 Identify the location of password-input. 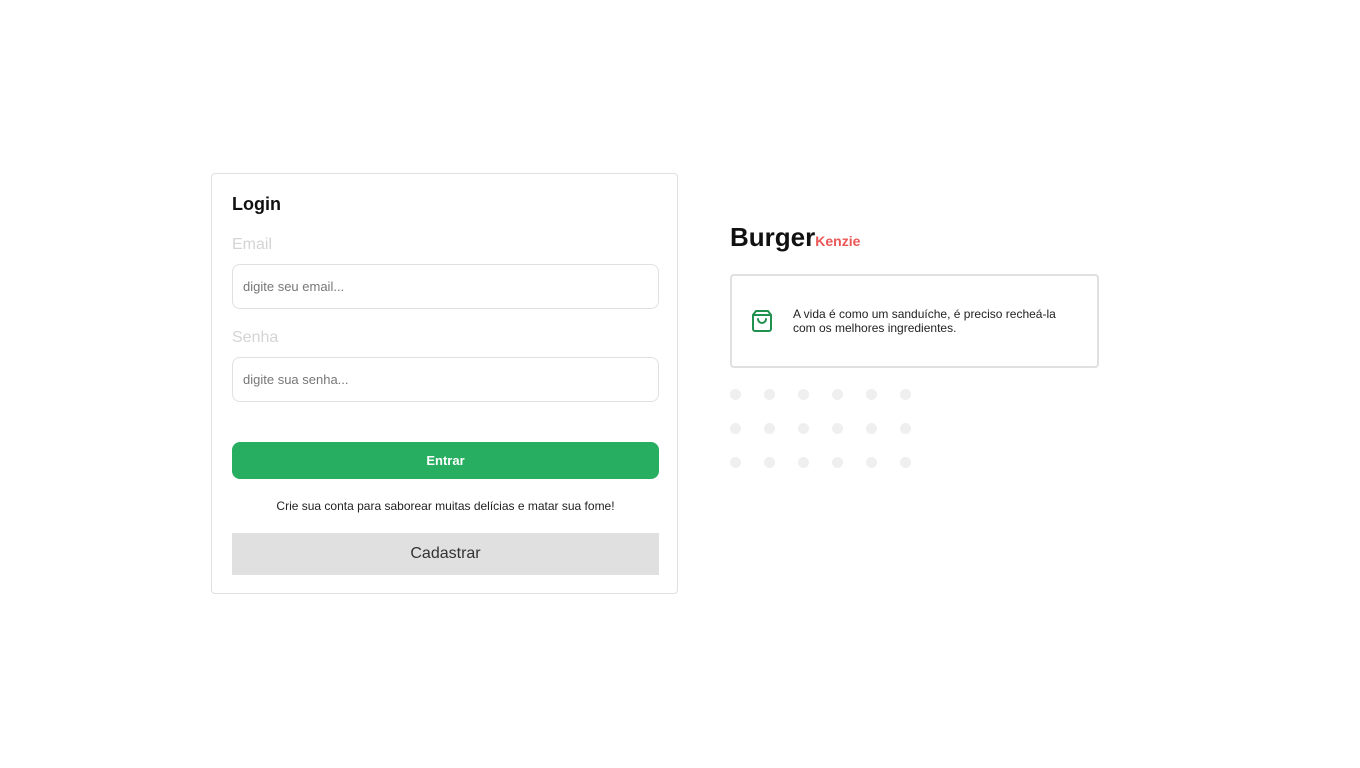
(445, 379).